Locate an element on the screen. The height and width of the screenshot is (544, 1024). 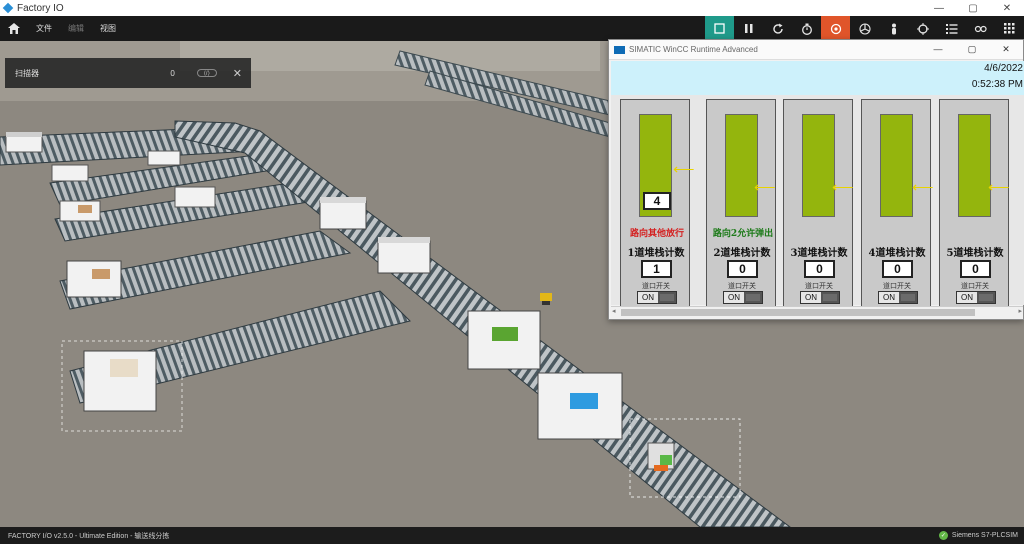
home-button is located at coordinates (14, 28).